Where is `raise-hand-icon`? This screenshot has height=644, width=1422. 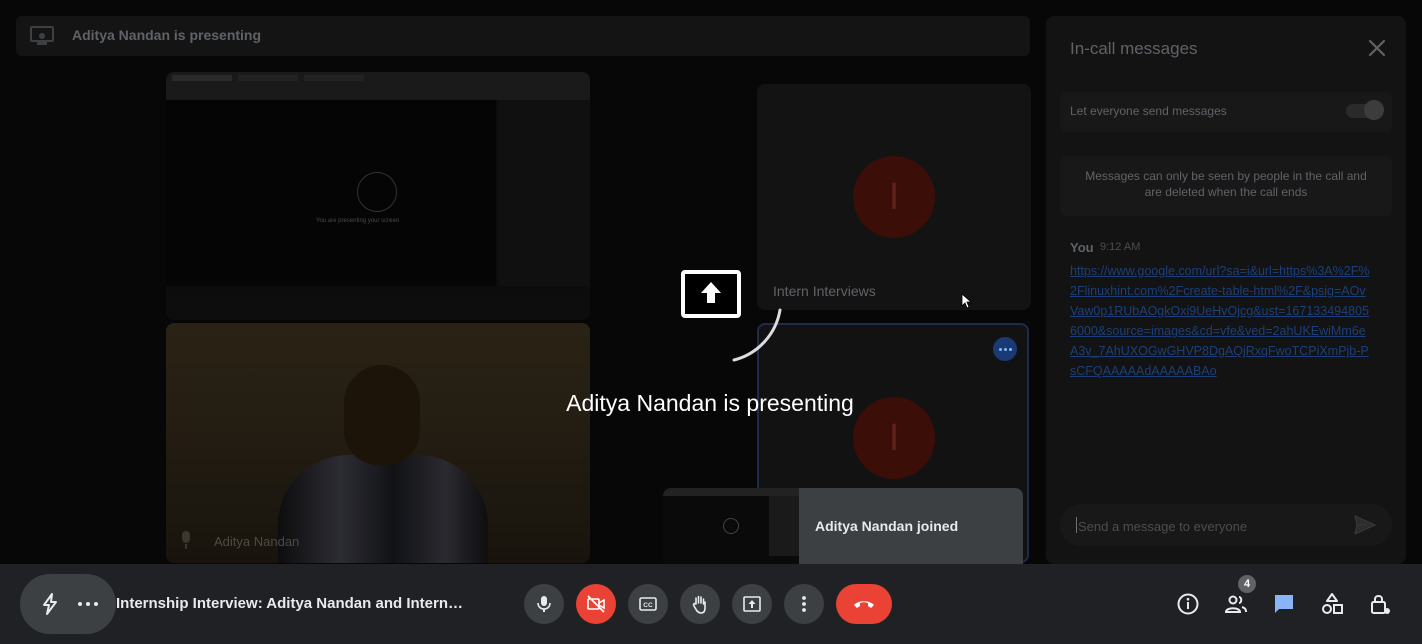
raise-hand-icon is located at coordinates (699, 604).